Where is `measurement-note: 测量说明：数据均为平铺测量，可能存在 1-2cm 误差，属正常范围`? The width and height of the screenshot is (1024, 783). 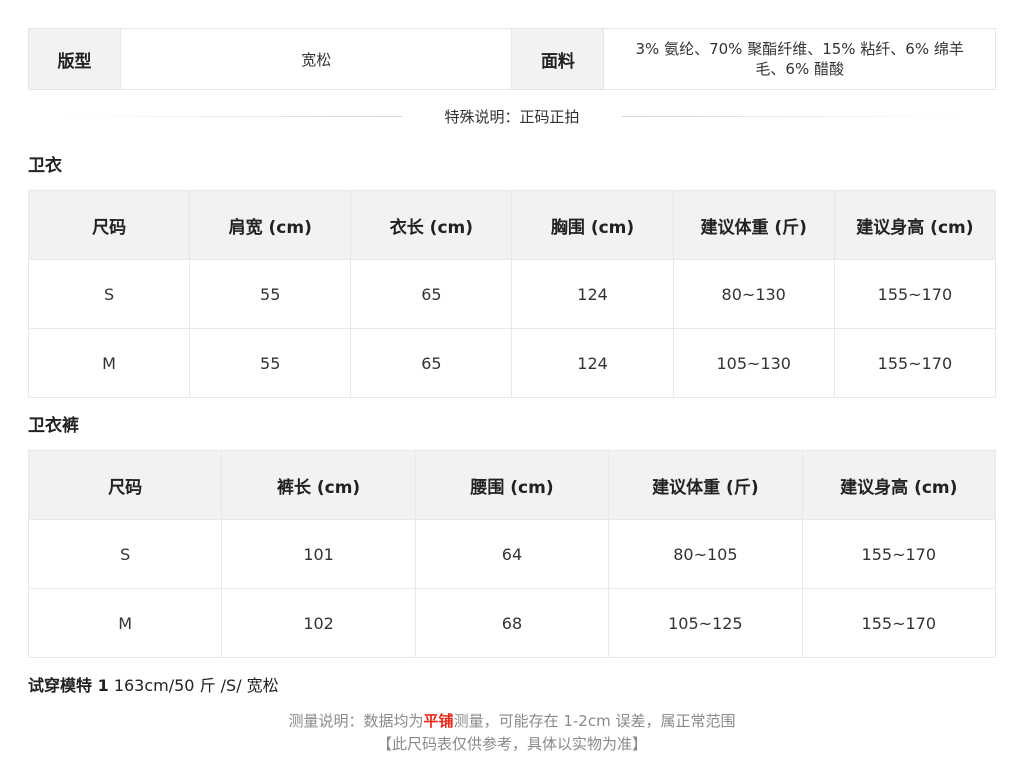 measurement-note: 测量说明：数据均为平铺测量，可能存在 1-2cm 误差，属正常范围 is located at coordinates (512, 721).